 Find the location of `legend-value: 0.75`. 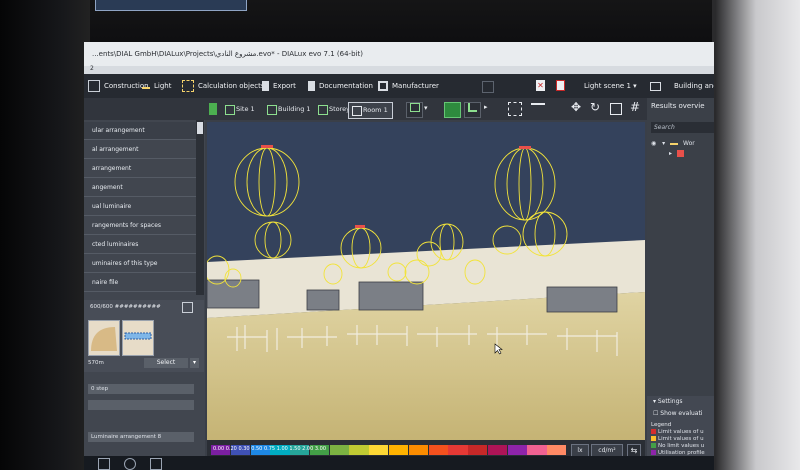

legend-value: 0.75 is located at coordinates (269, 449).